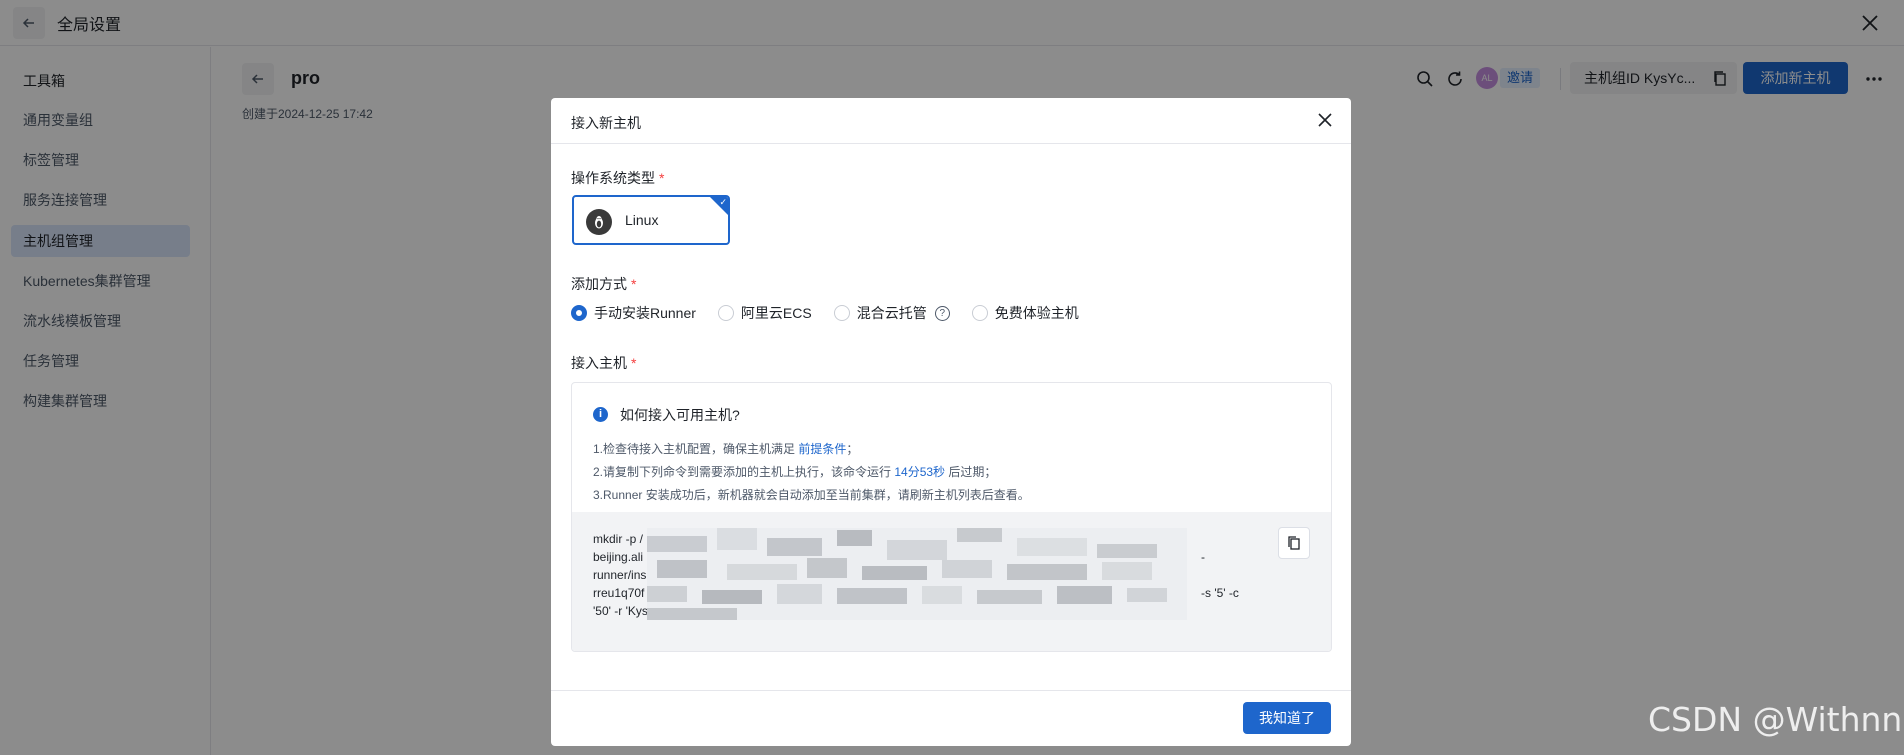 Image resolution: width=1904 pixels, height=755 pixels. What do you see at coordinates (891, 313) in the screenshot?
I see `method-radio-hybrid-cloud: 混合云托管?` at bounding box center [891, 313].